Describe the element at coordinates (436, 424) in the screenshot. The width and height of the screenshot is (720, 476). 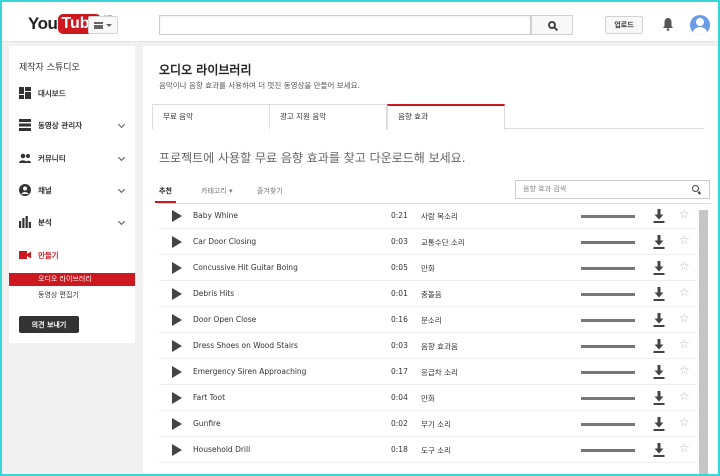
I see `sound-category: 무기 소리` at that location.